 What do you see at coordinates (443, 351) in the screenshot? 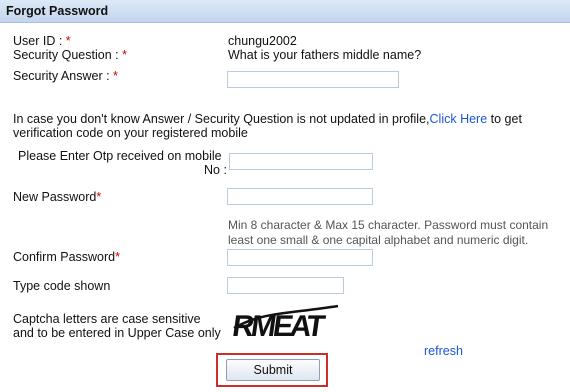
I see `refresh-link: refresh` at bounding box center [443, 351].